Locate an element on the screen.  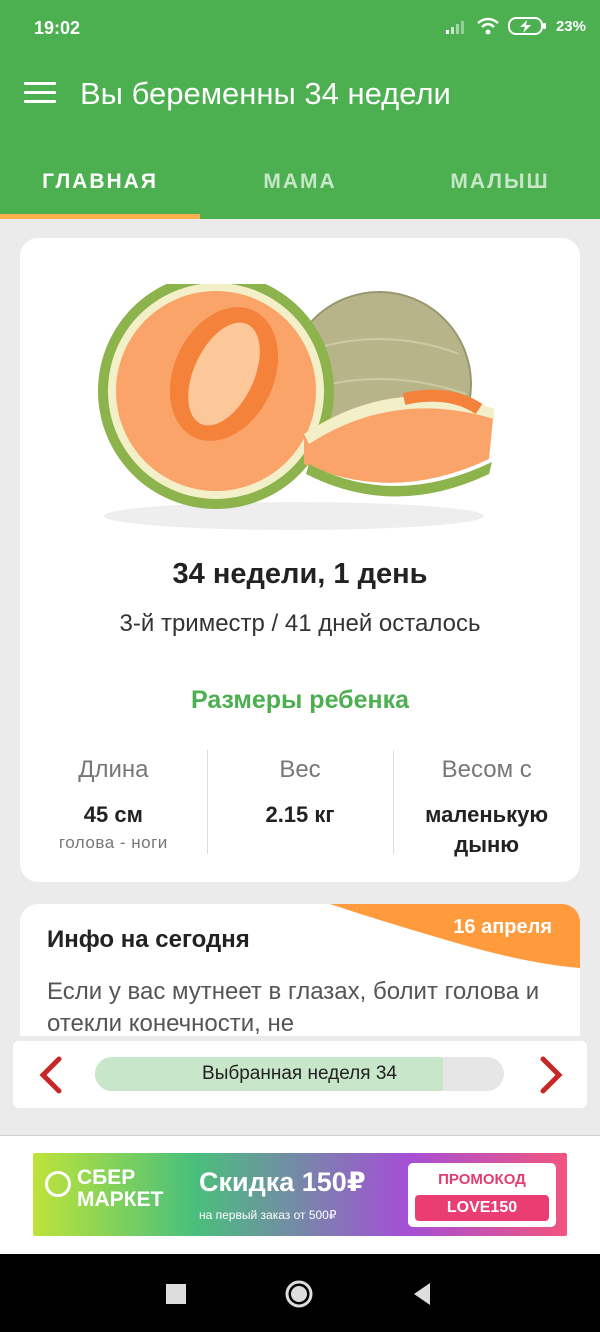
ad-promo-code: LOVE150 is located at coordinates (482, 1208).